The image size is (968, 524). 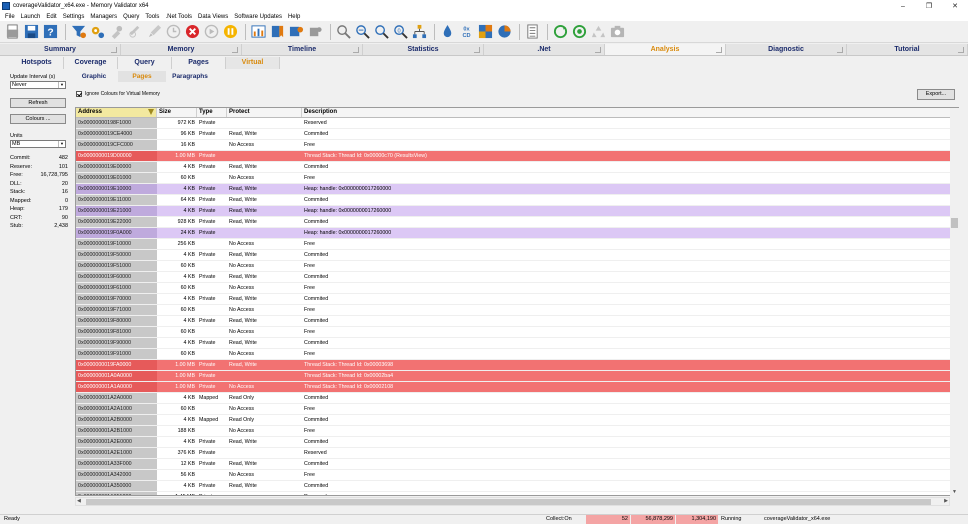 I want to click on tab-timeline: Timeline, so click(x=302, y=49).